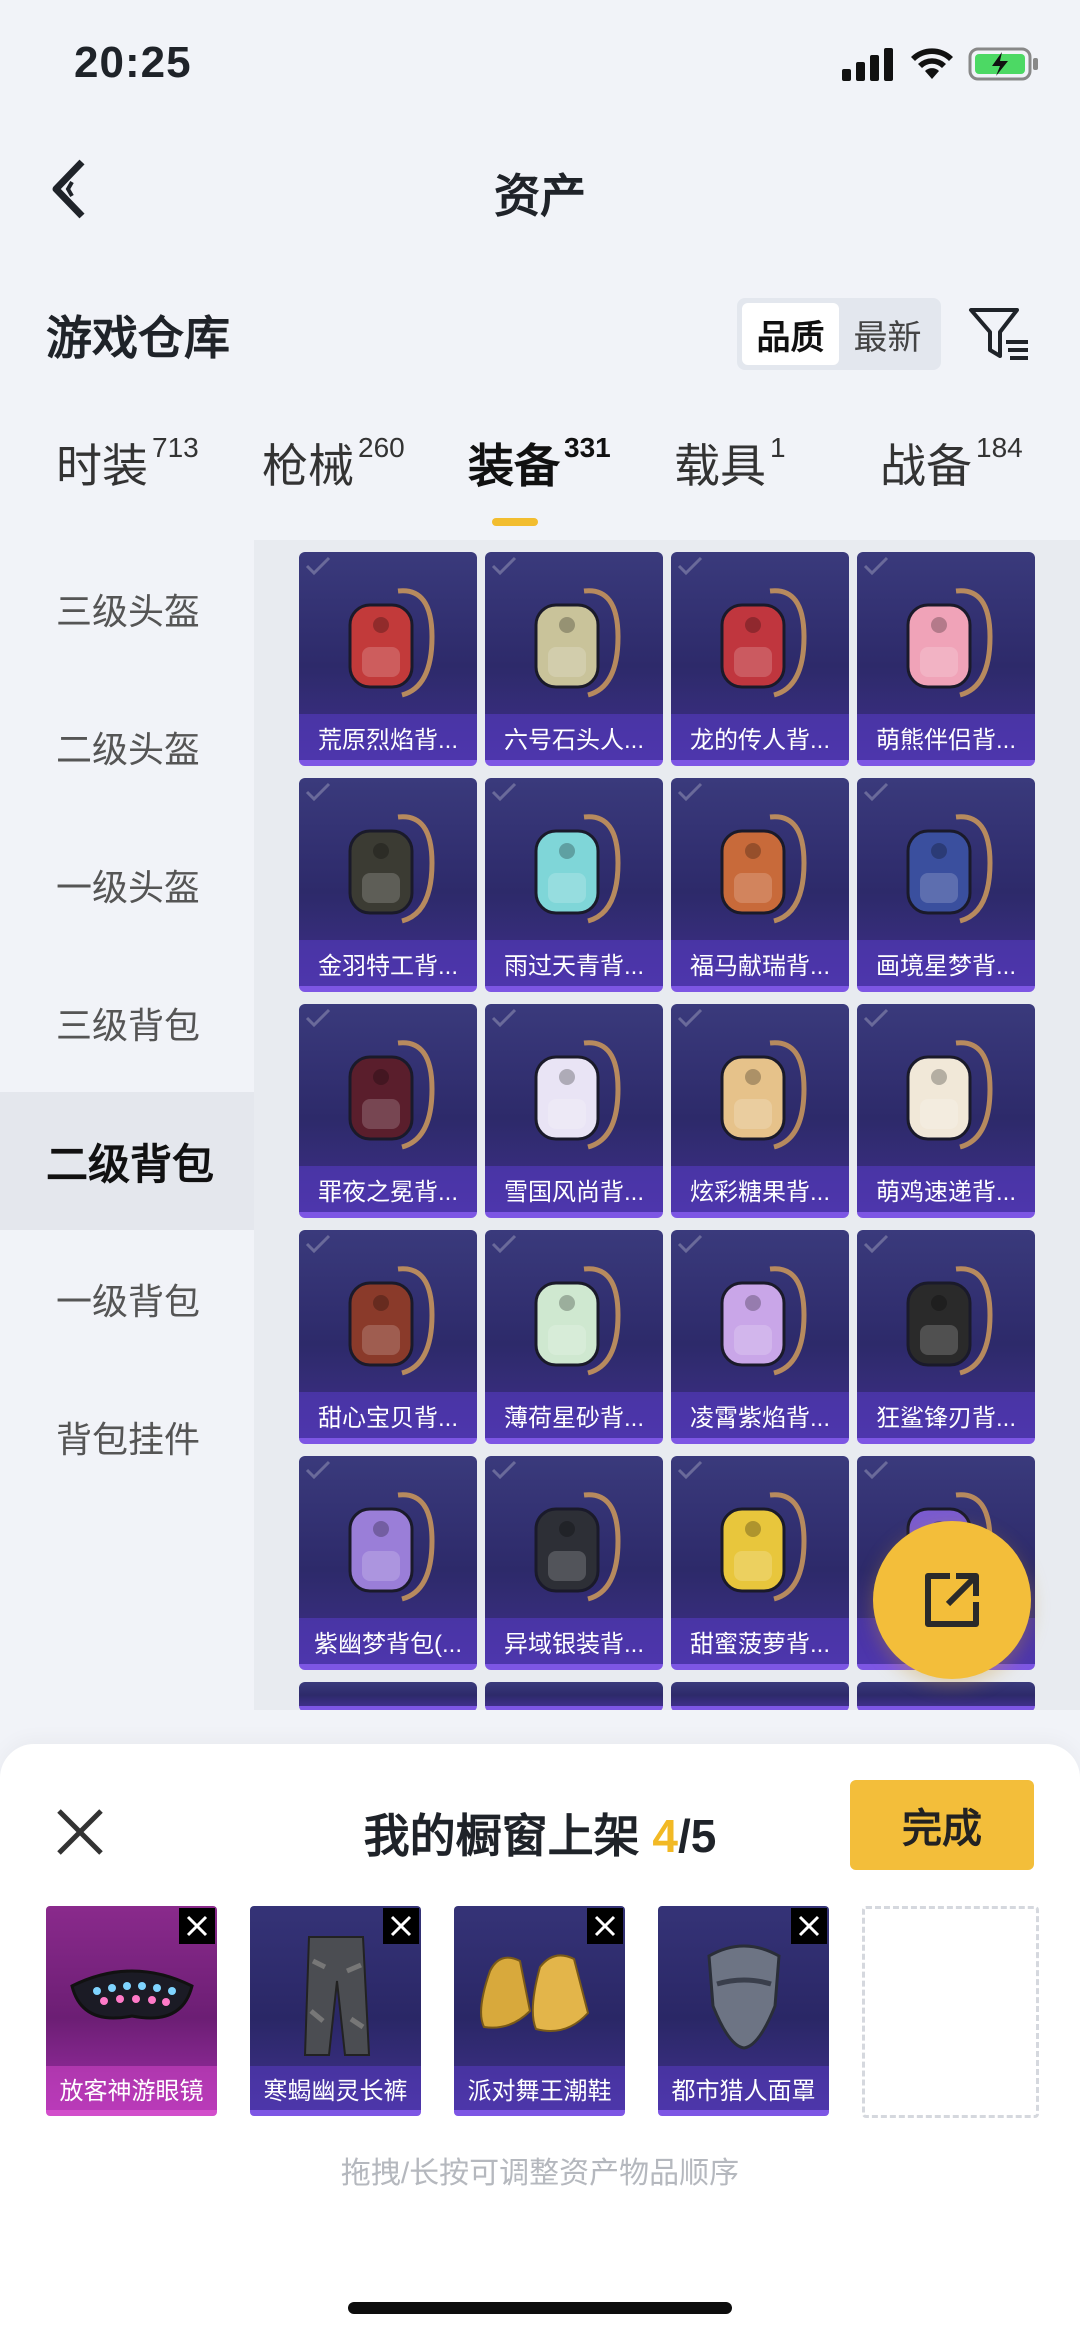  What do you see at coordinates (127, 1299) in the screenshot?
I see `side-item-backpack-1: 一级背包` at bounding box center [127, 1299].